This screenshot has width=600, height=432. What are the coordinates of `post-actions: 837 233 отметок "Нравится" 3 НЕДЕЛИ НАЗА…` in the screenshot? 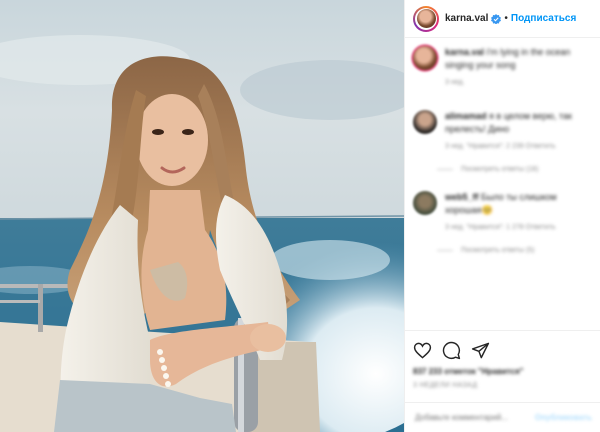 It's located at (502, 359).